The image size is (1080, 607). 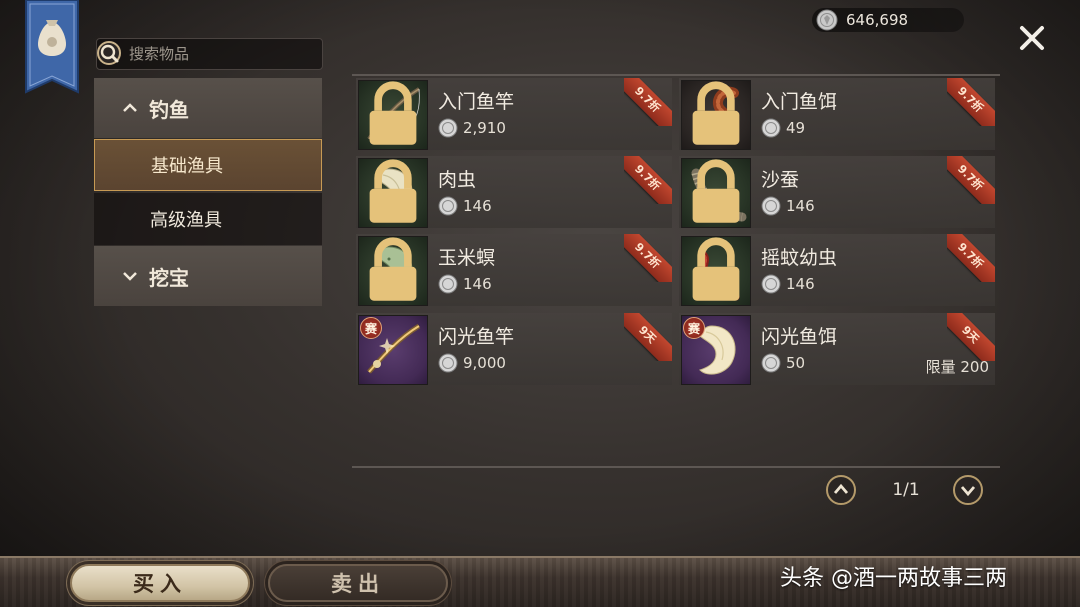 I want to click on item-price: 50, so click(x=783, y=363).